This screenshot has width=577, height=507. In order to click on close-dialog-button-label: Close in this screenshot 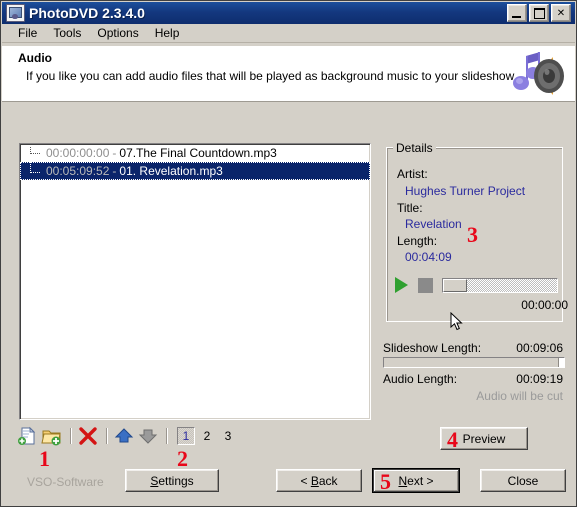, I will do `click(523, 480)`.